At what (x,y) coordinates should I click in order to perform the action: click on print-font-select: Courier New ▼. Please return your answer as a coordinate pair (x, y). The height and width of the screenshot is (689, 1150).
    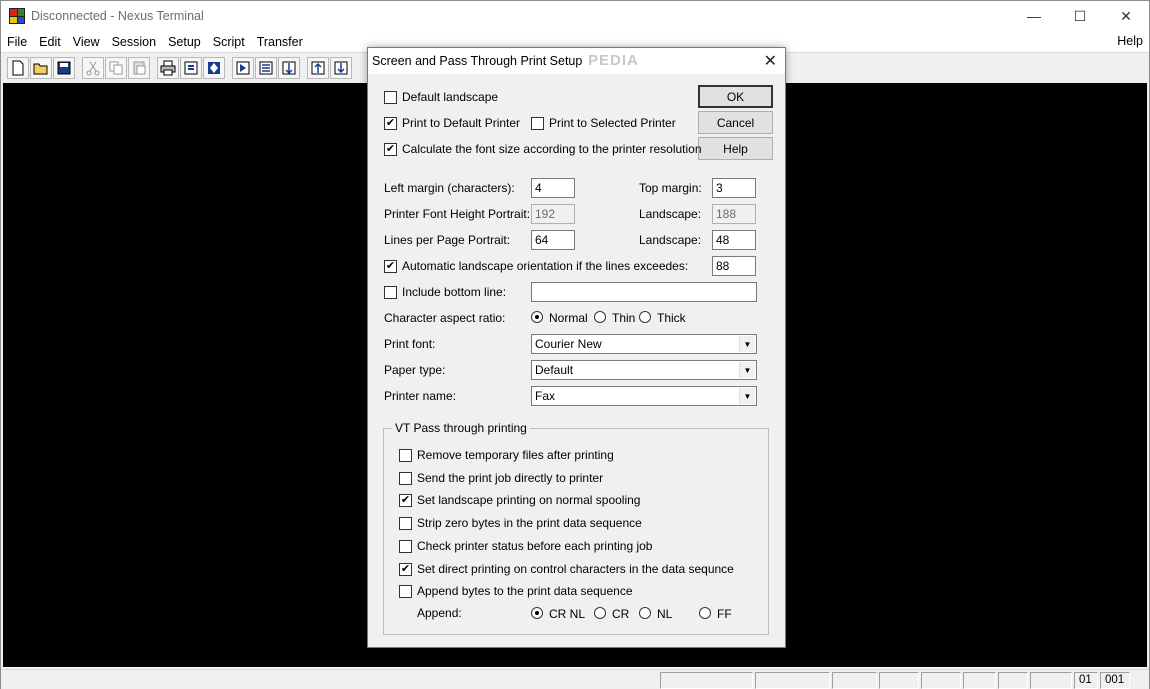
    Looking at the image, I should click on (644, 344).